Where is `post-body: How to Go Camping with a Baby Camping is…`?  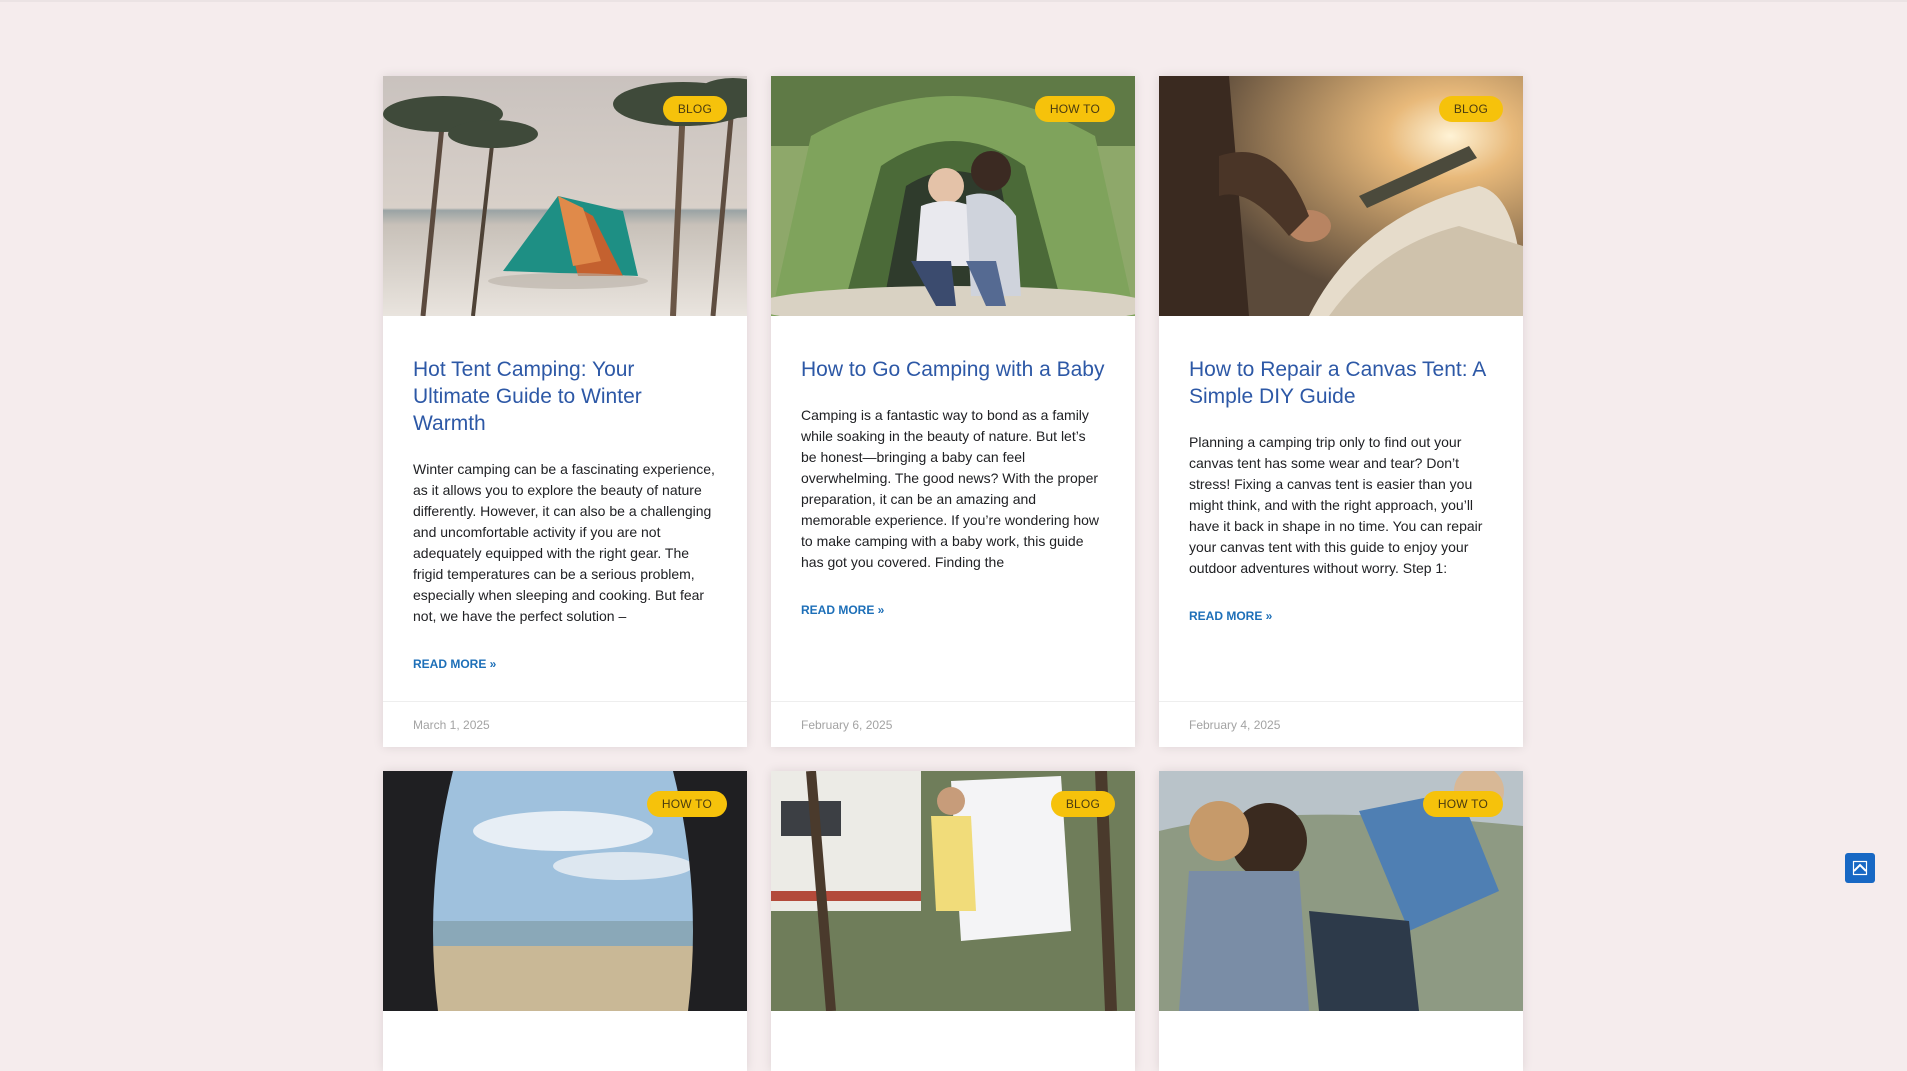
post-body: How to Go Camping with a Baby Camping is… is located at coordinates (953, 508).